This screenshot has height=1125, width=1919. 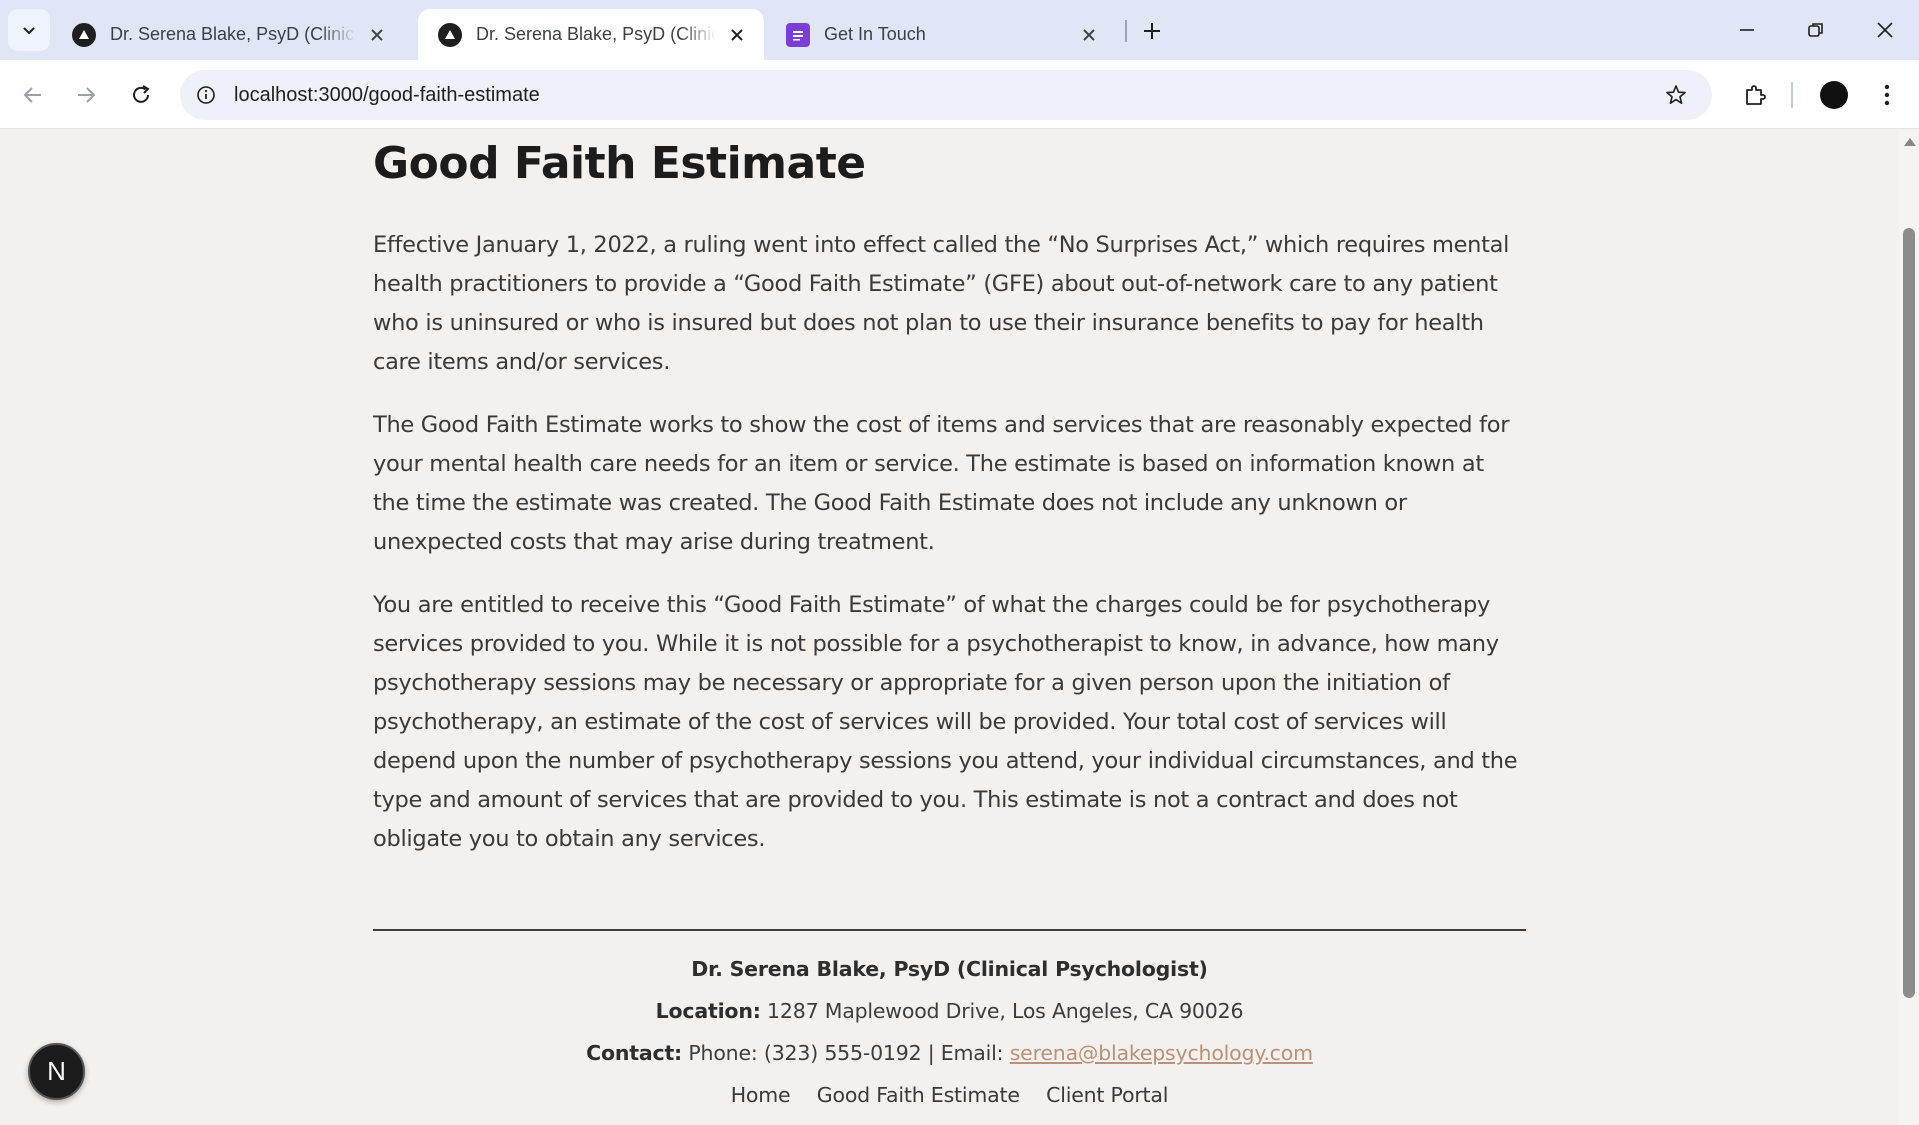 I want to click on address-bar: localhost:3000/good-faith-estimate, so click(x=946, y=95).